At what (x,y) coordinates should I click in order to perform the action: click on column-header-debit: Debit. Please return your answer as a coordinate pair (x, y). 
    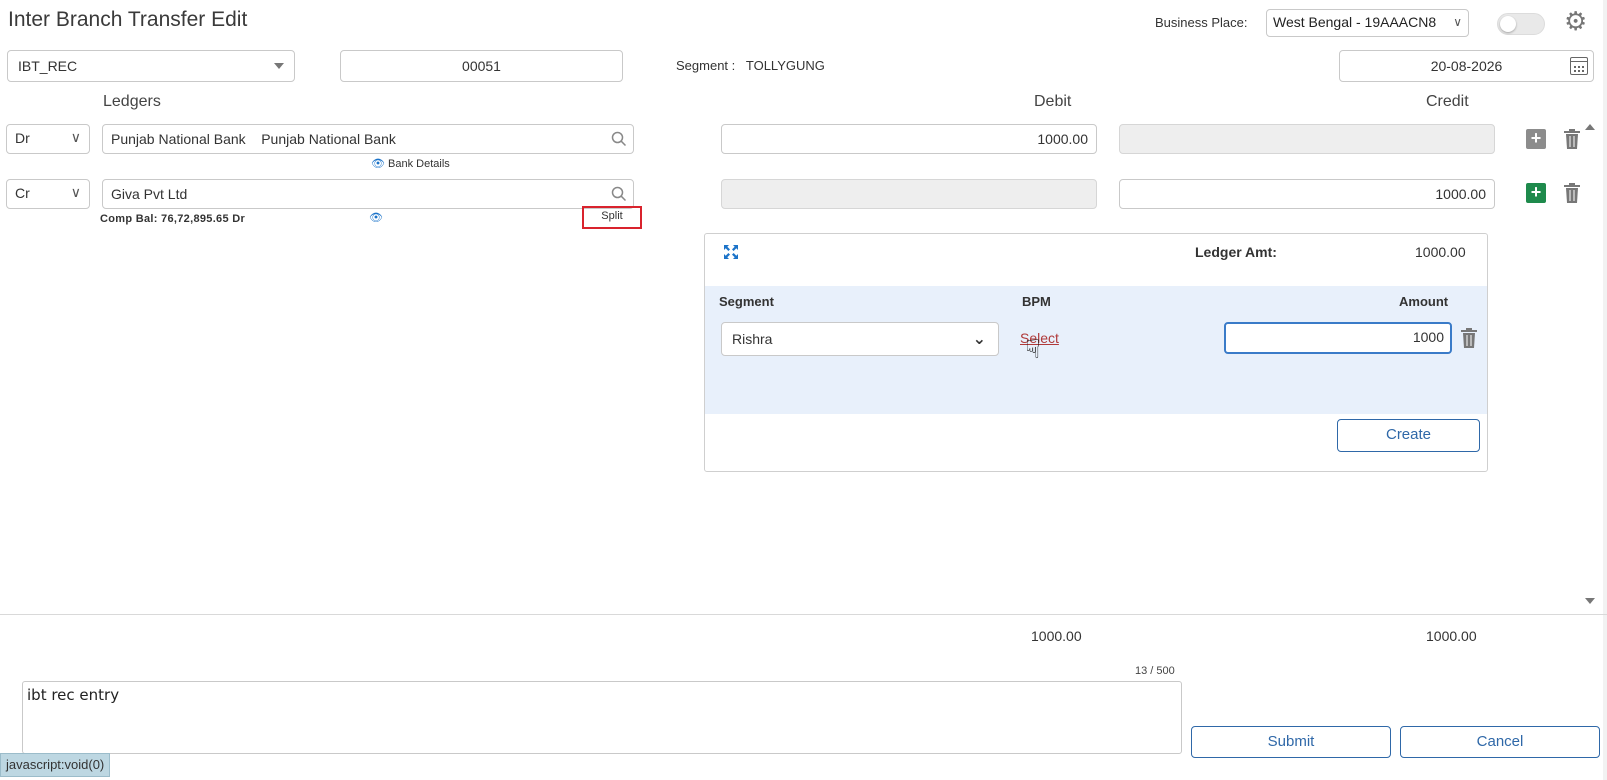
    Looking at the image, I should click on (1053, 101).